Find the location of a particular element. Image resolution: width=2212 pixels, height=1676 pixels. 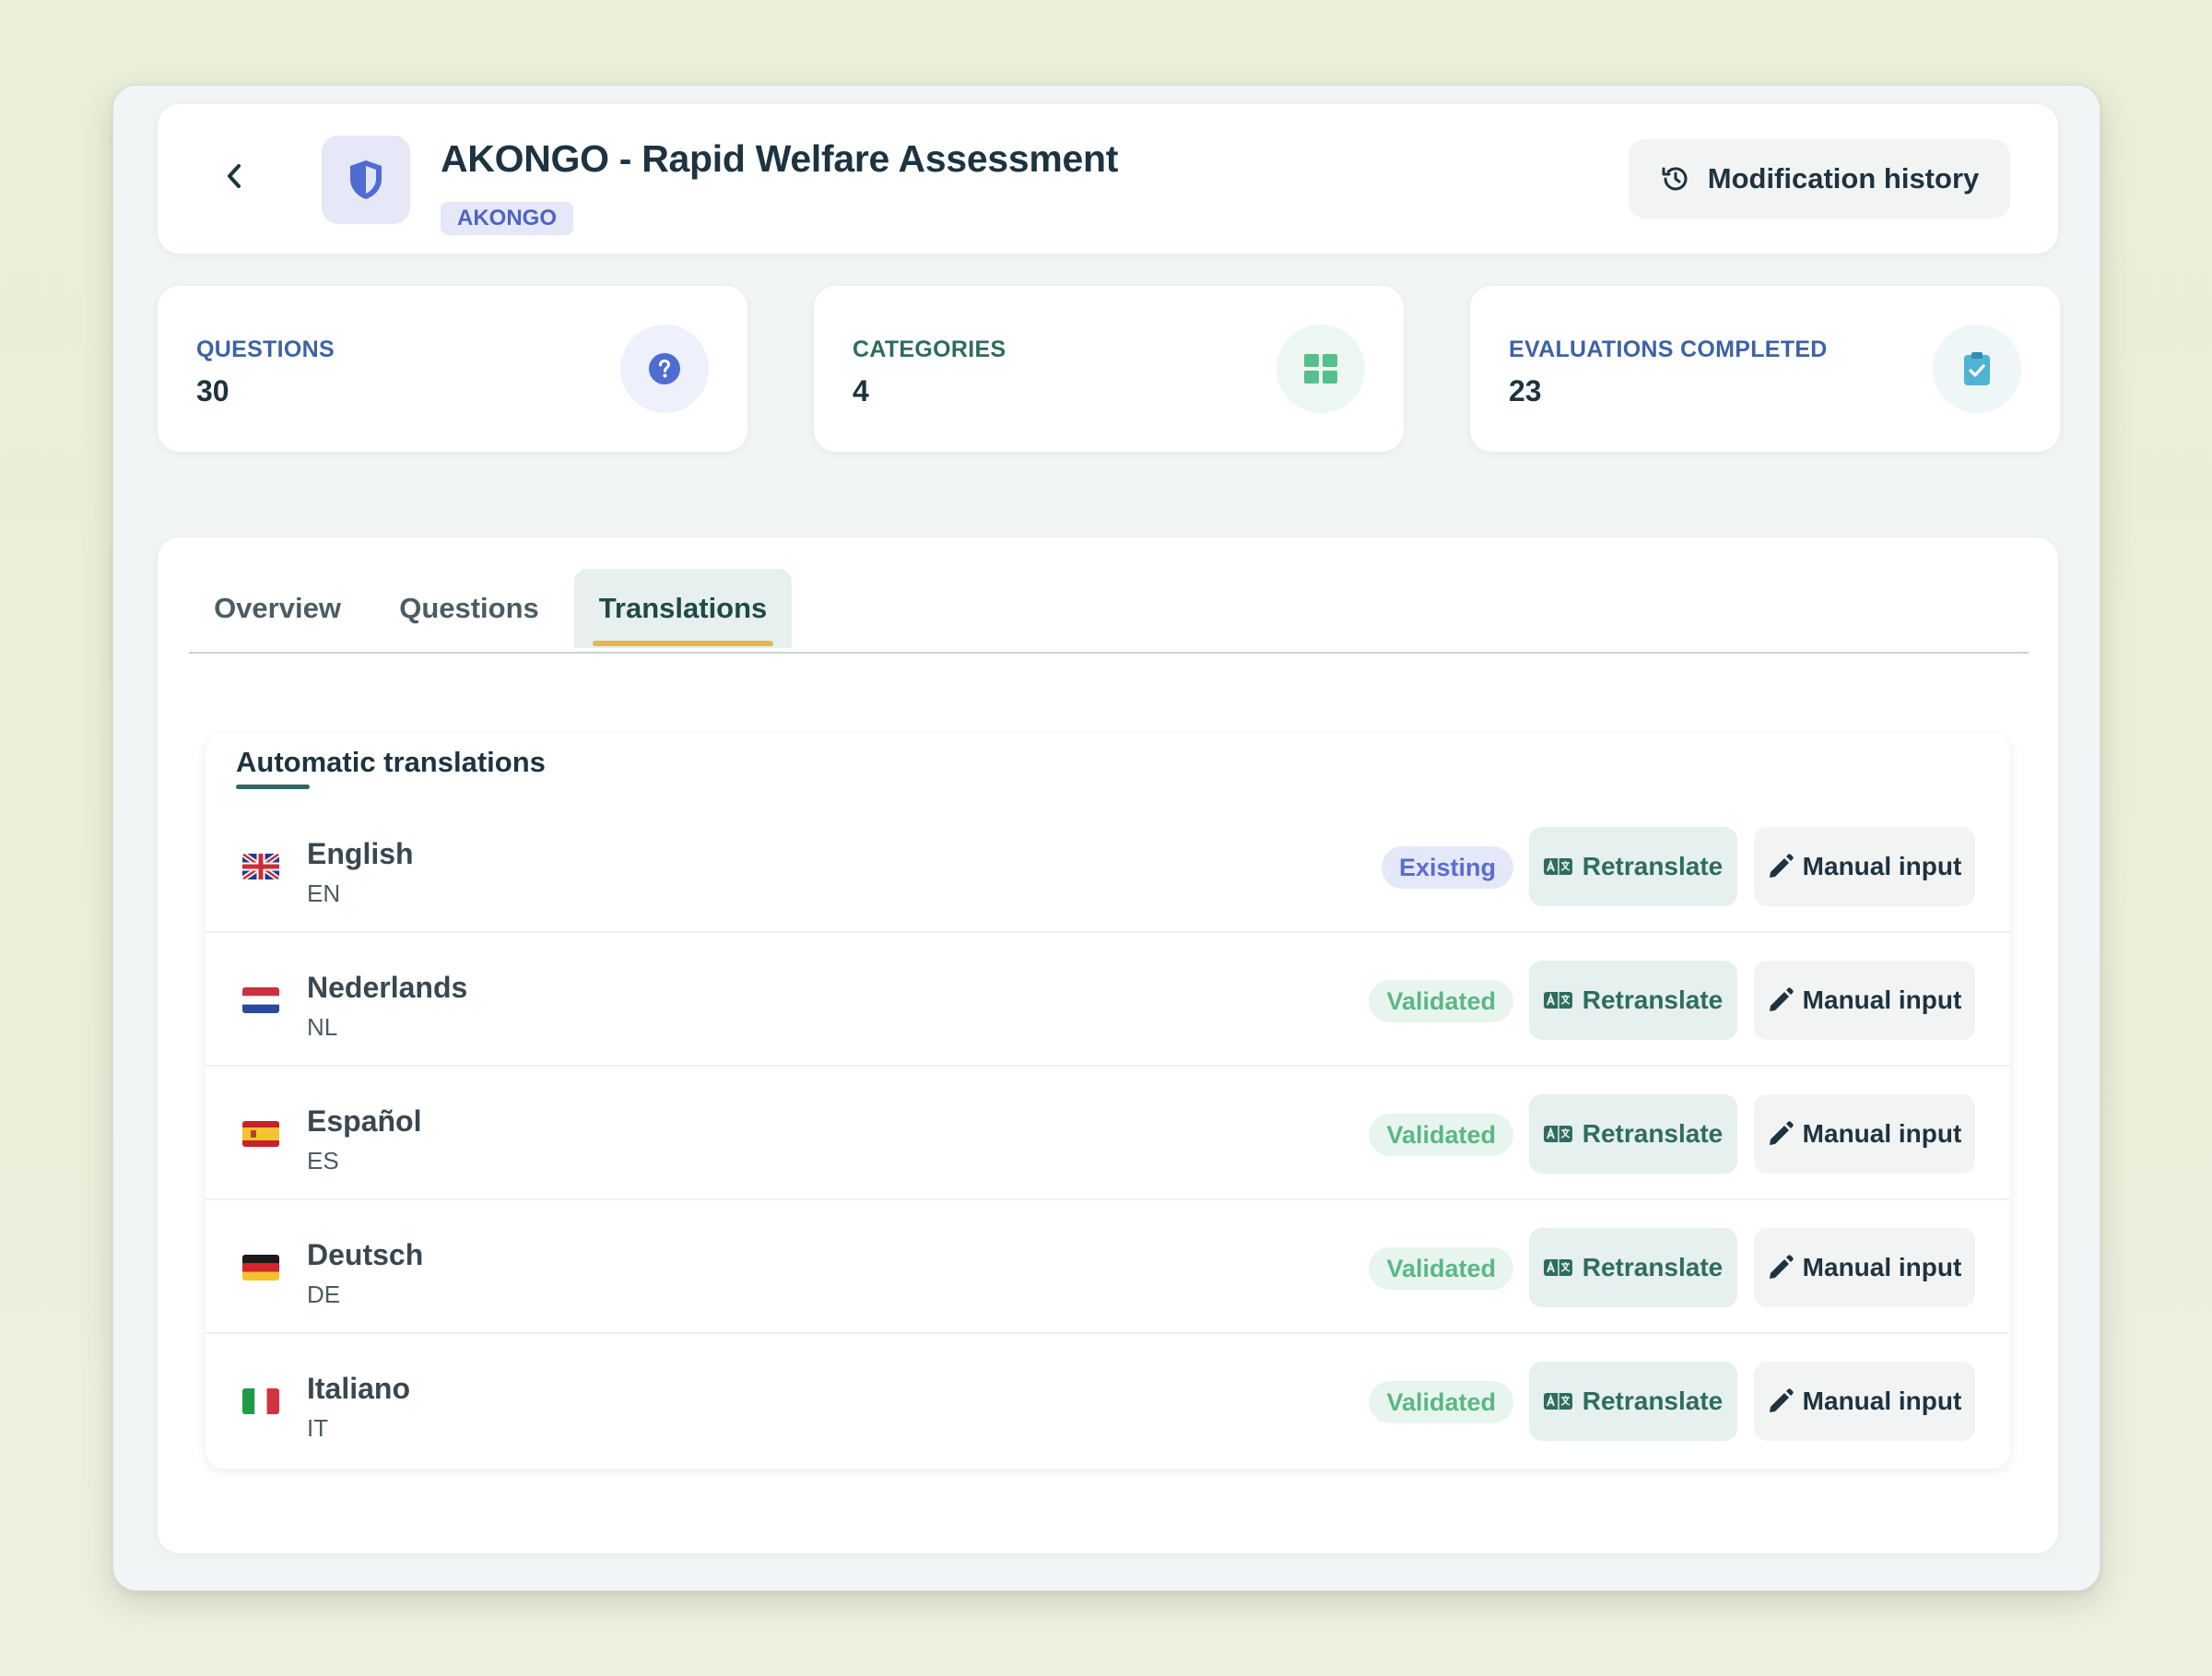

stat-label: EVALUATIONS COMPLETED is located at coordinates (1668, 349).